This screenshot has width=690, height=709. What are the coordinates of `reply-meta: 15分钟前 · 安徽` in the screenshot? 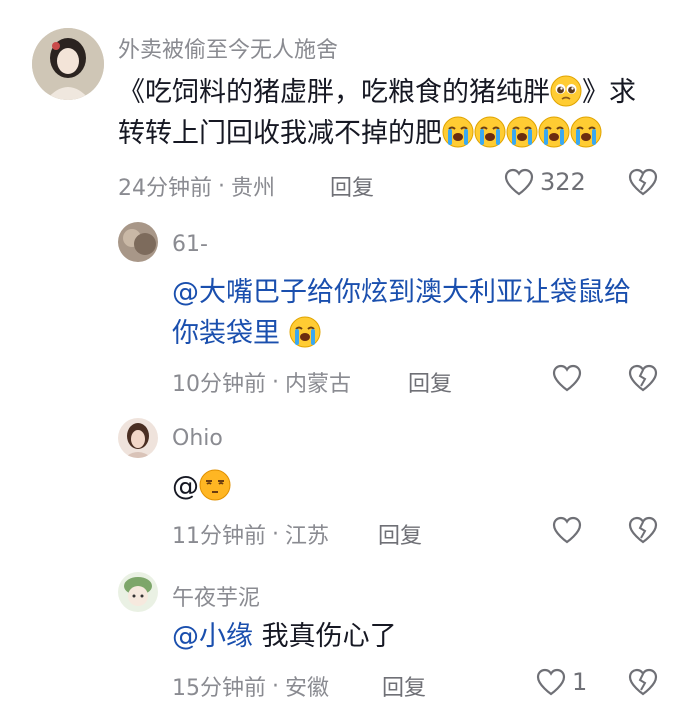 It's located at (250, 686).